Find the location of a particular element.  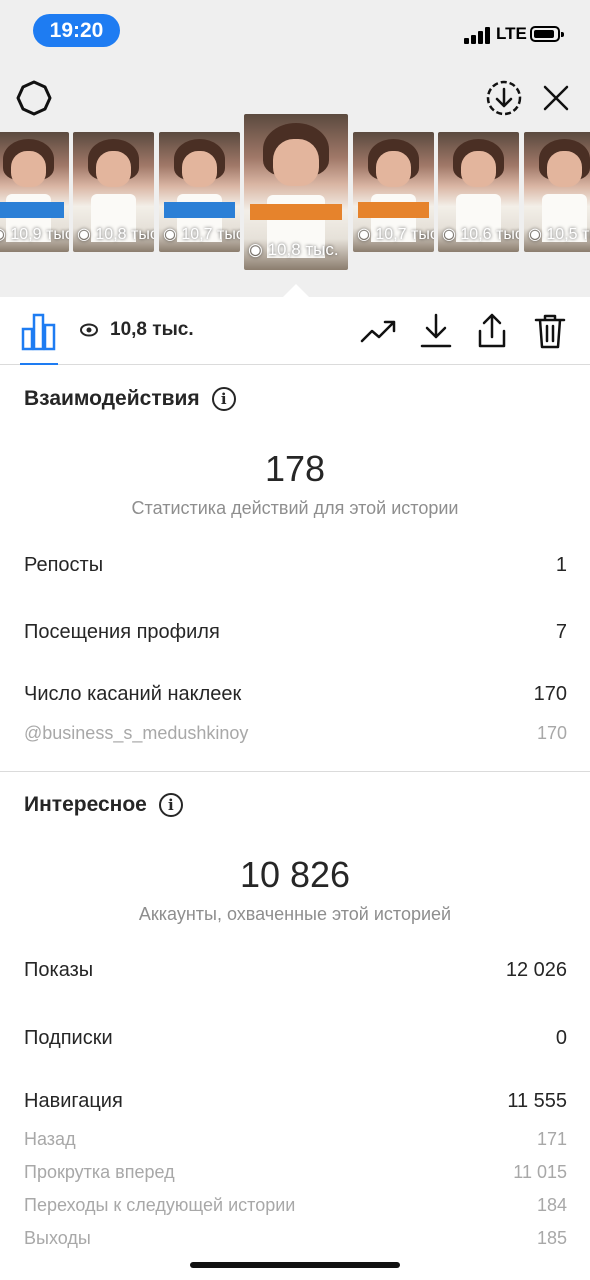

story-tools-row: 10,8 тыс. is located at coordinates (295, 331).